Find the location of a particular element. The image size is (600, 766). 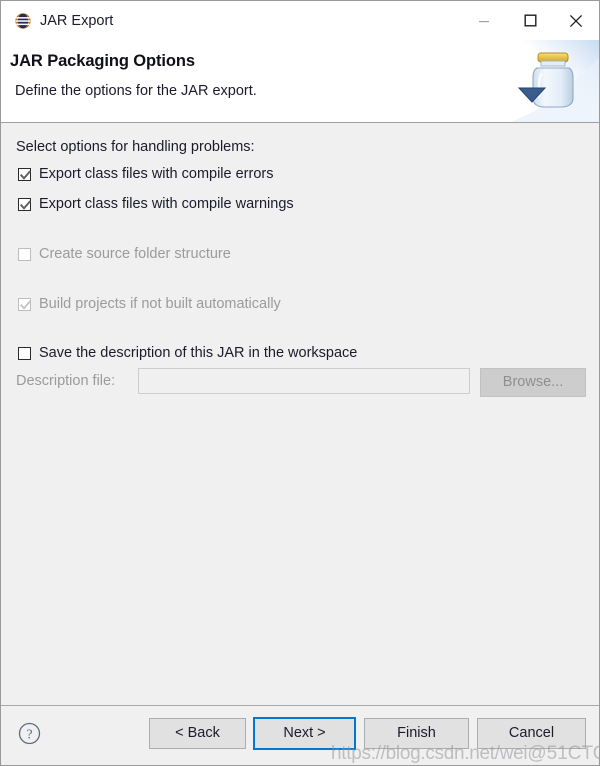

option-label: Create source folder structure is located at coordinates (135, 254).